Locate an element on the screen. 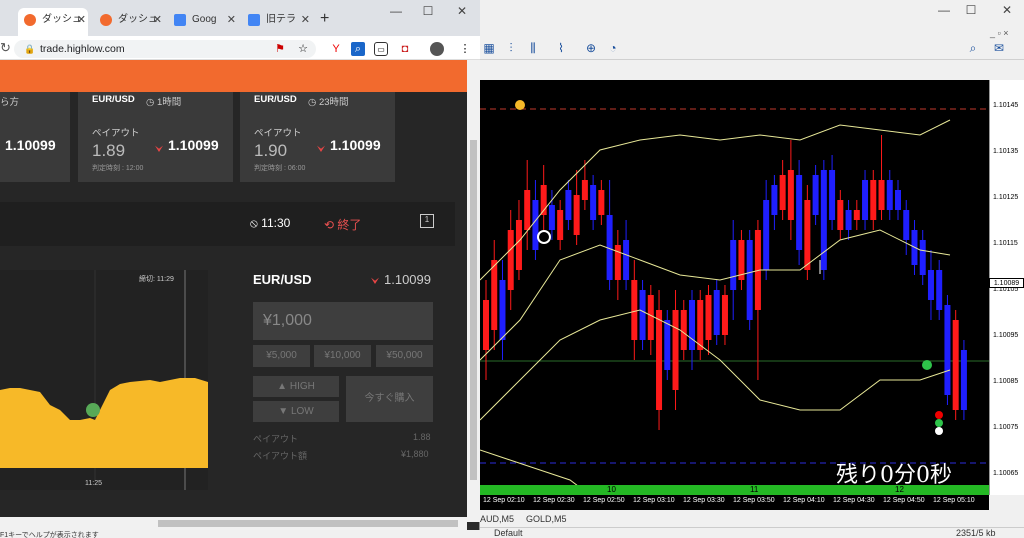  star-icon: ☆ is located at coordinates (303, 49).